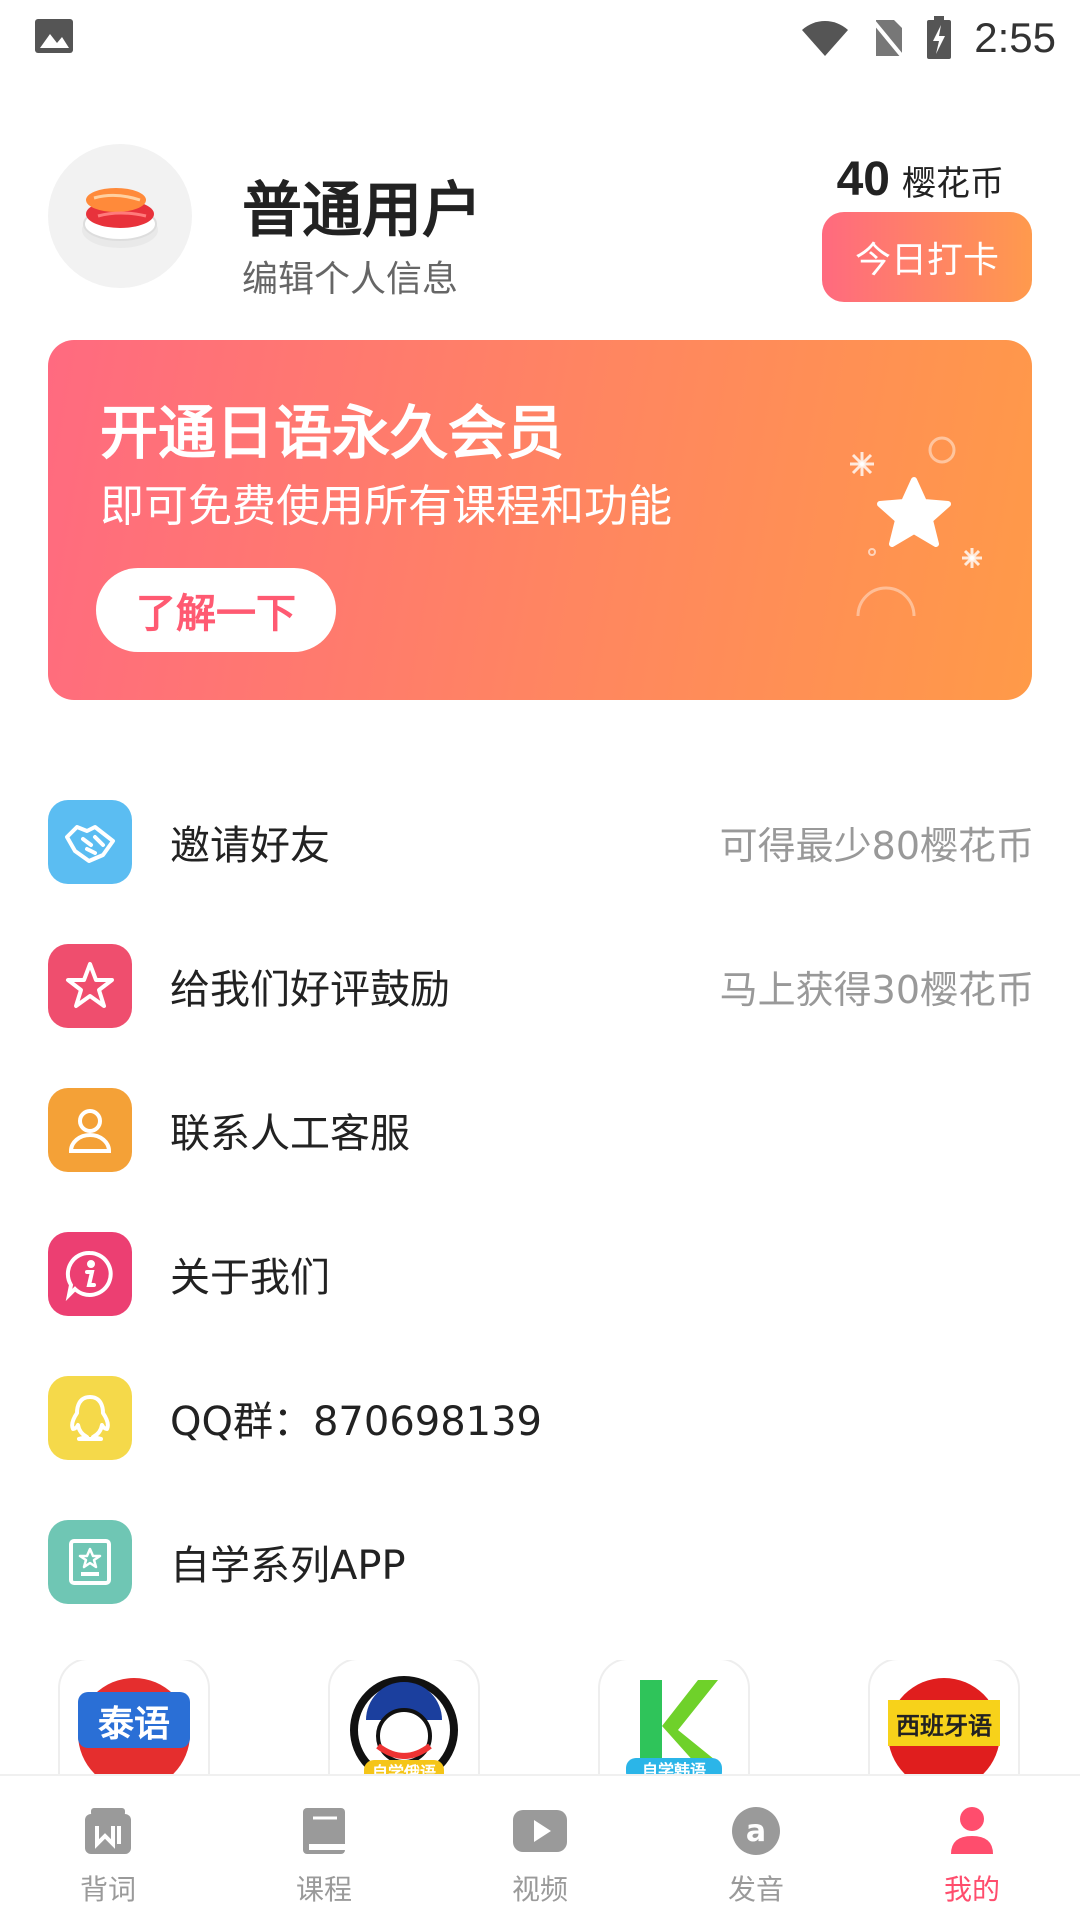 The width and height of the screenshot is (1080, 1922). I want to click on thai-app-icon: 泰语, so click(134, 1717).